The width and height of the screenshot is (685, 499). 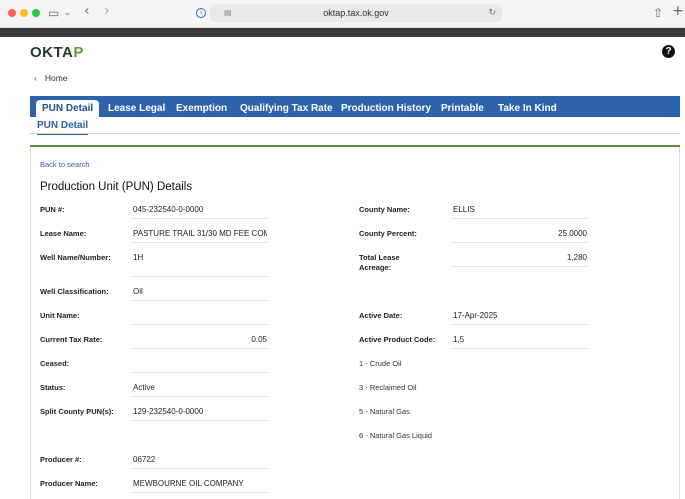 I want to click on current-tax-rate-value: 0.05, so click(x=259, y=339).